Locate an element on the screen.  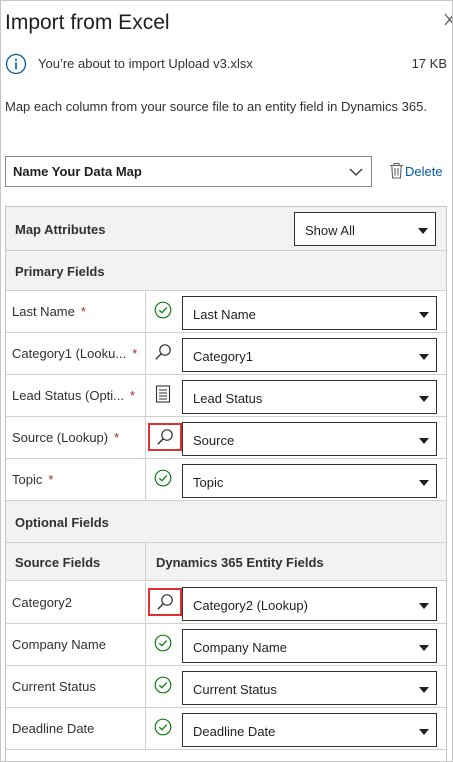
source-field-label: Category1 (Looku... * is located at coordinates (74, 353).